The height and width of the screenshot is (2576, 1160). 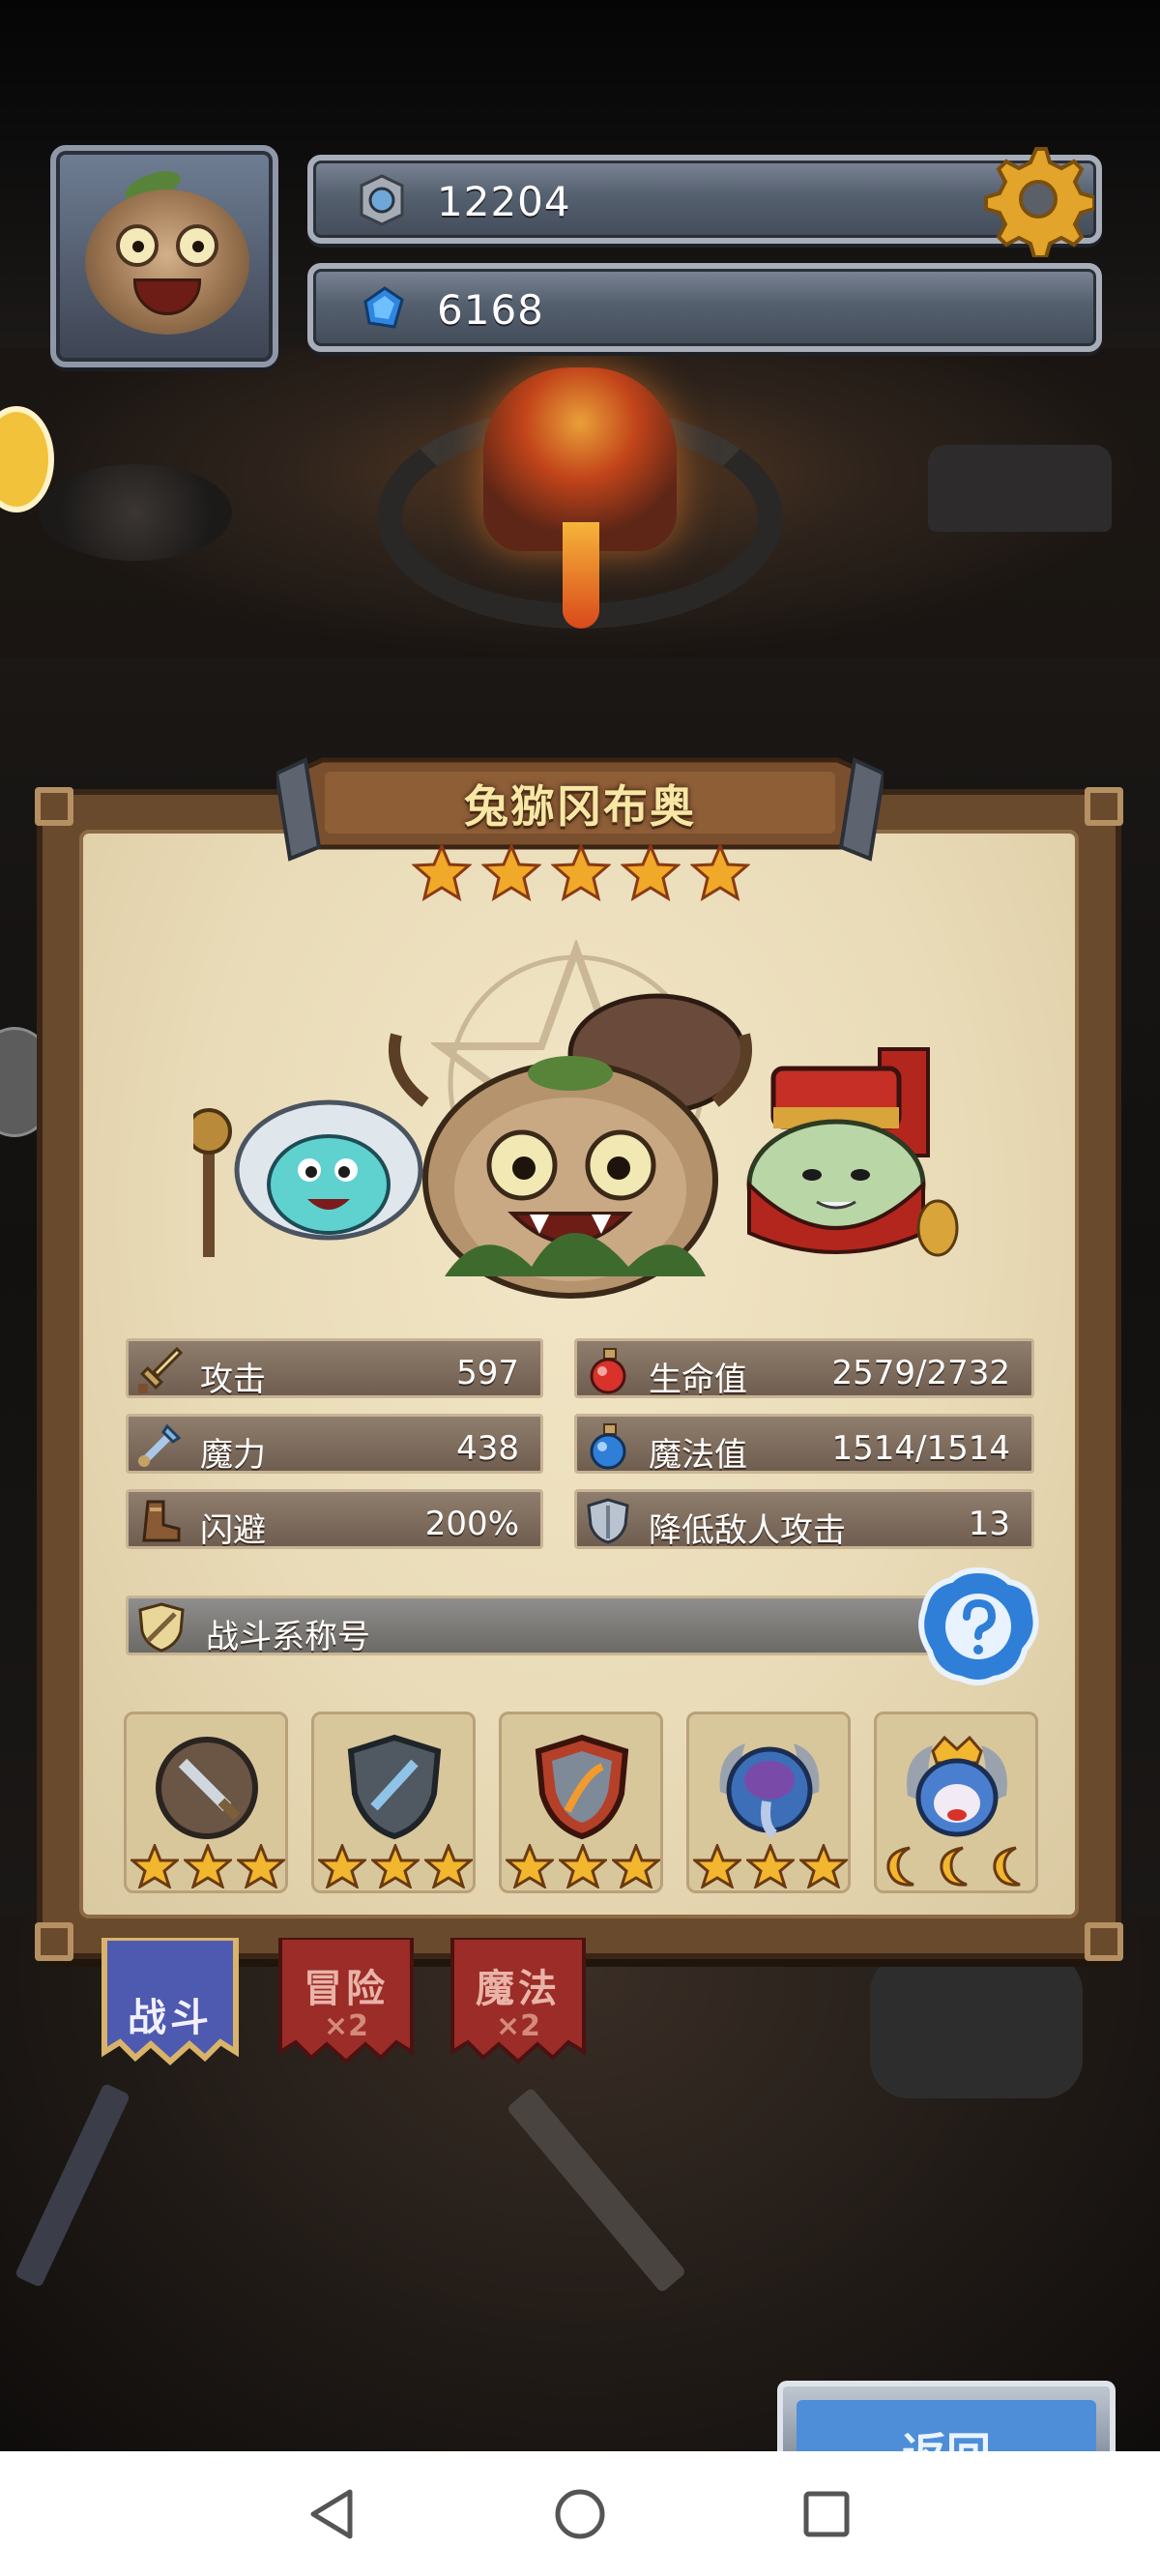 I want to click on system-navigation-bar, so click(x=580, y=2513).